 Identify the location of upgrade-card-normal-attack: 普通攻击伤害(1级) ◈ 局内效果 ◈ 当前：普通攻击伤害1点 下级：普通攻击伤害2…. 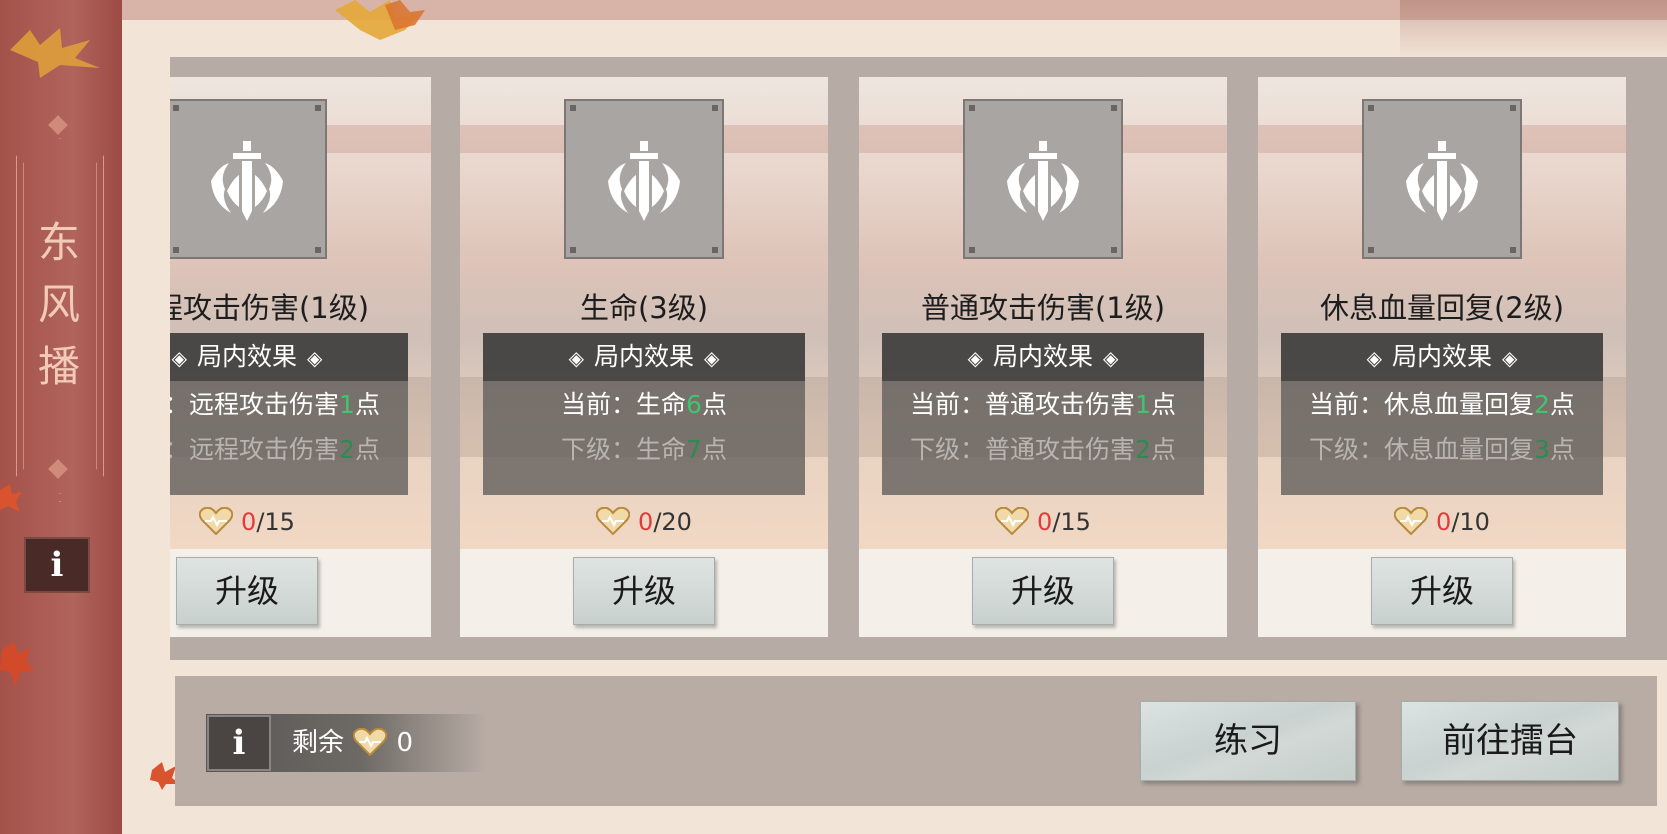
(1043, 357).